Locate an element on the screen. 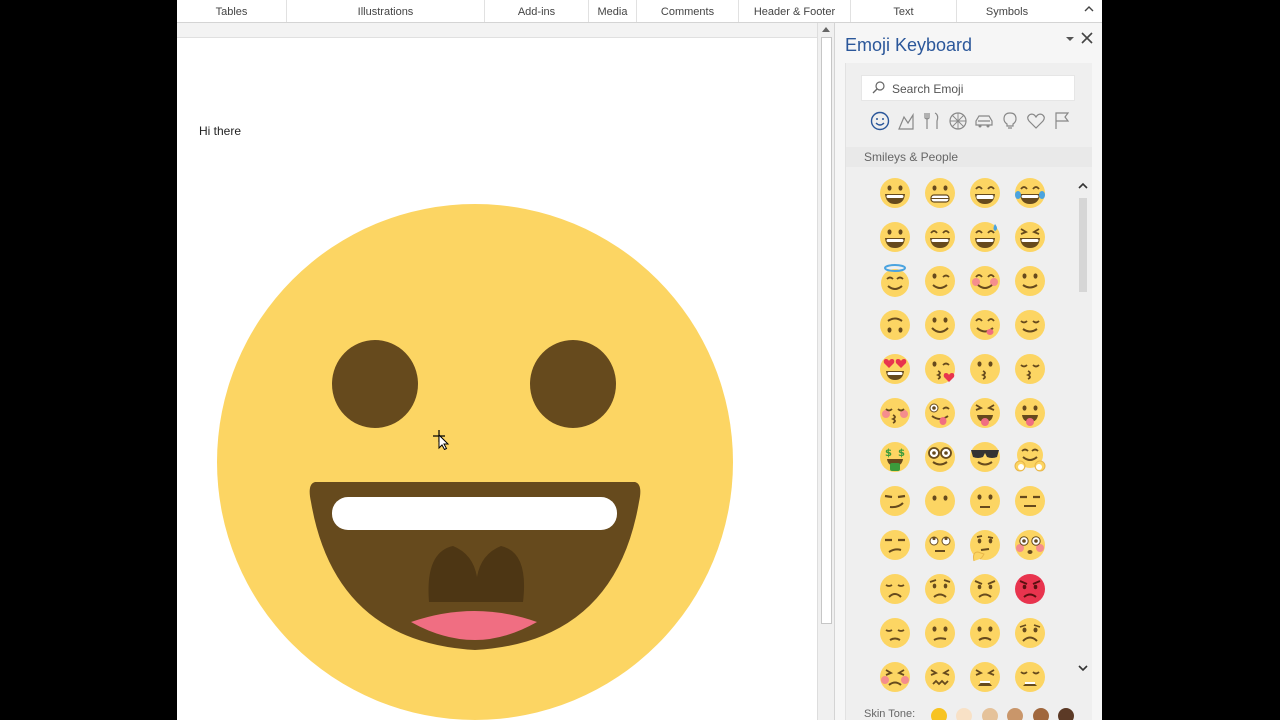 The image size is (1280, 720). tears-of-joy-icon is located at coordinates (1030, 193).